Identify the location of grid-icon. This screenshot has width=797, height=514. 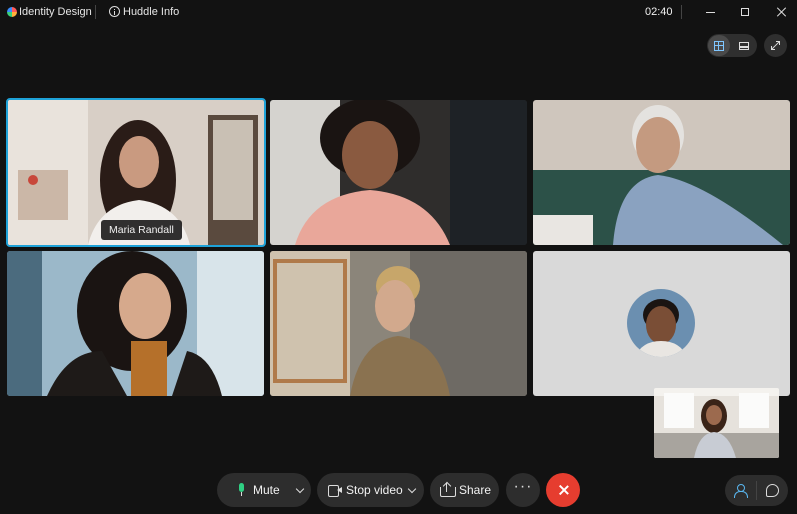
(719, 45).